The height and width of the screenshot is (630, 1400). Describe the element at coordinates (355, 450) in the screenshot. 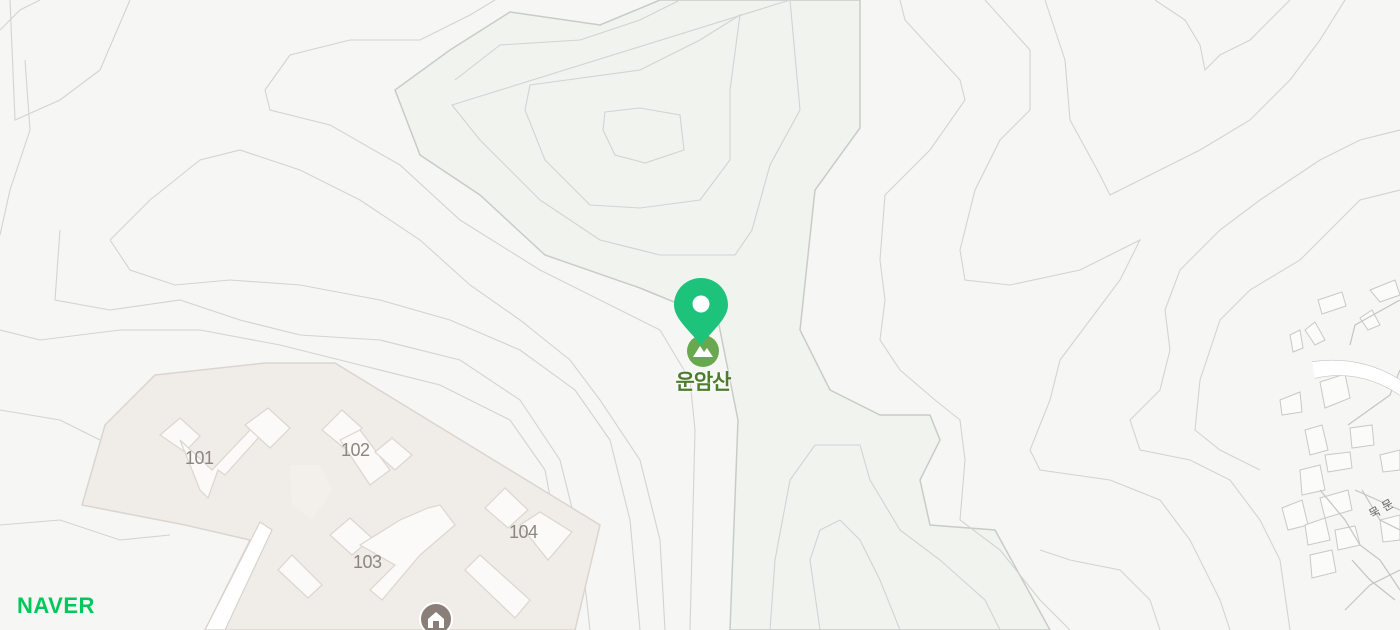

I see `building-label-102: 102` at that location.